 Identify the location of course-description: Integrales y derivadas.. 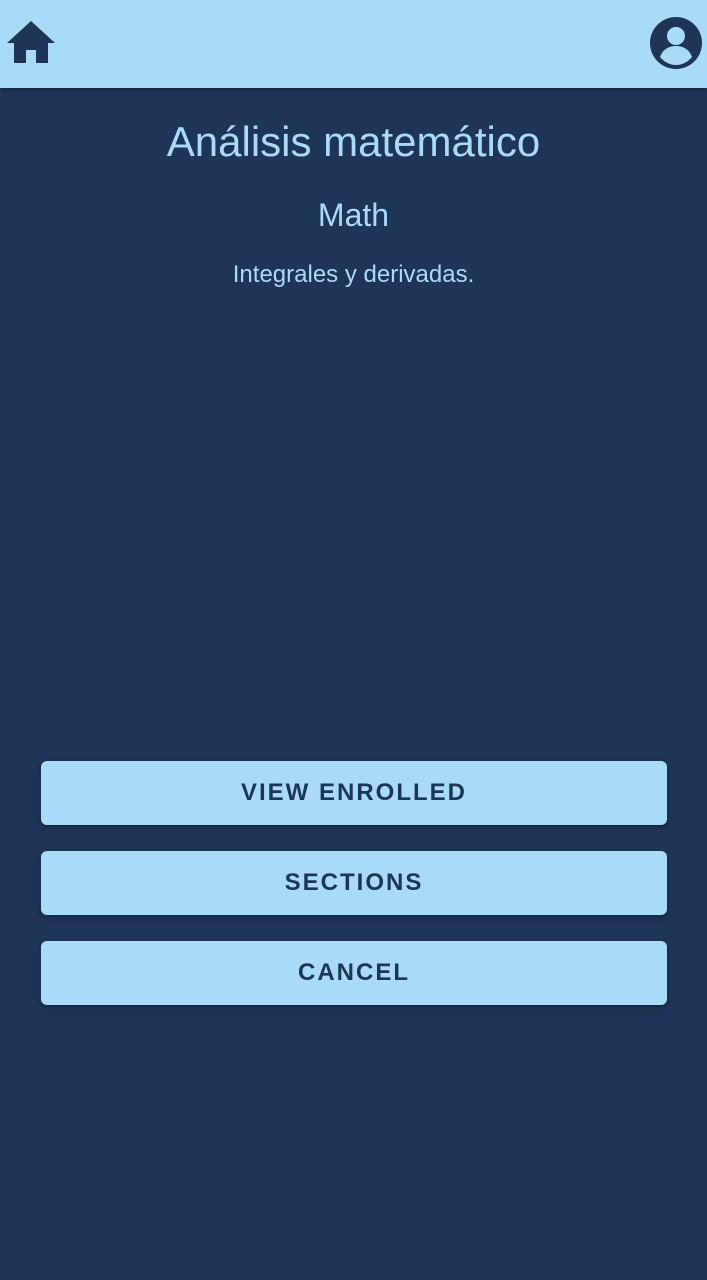
(353, 274).